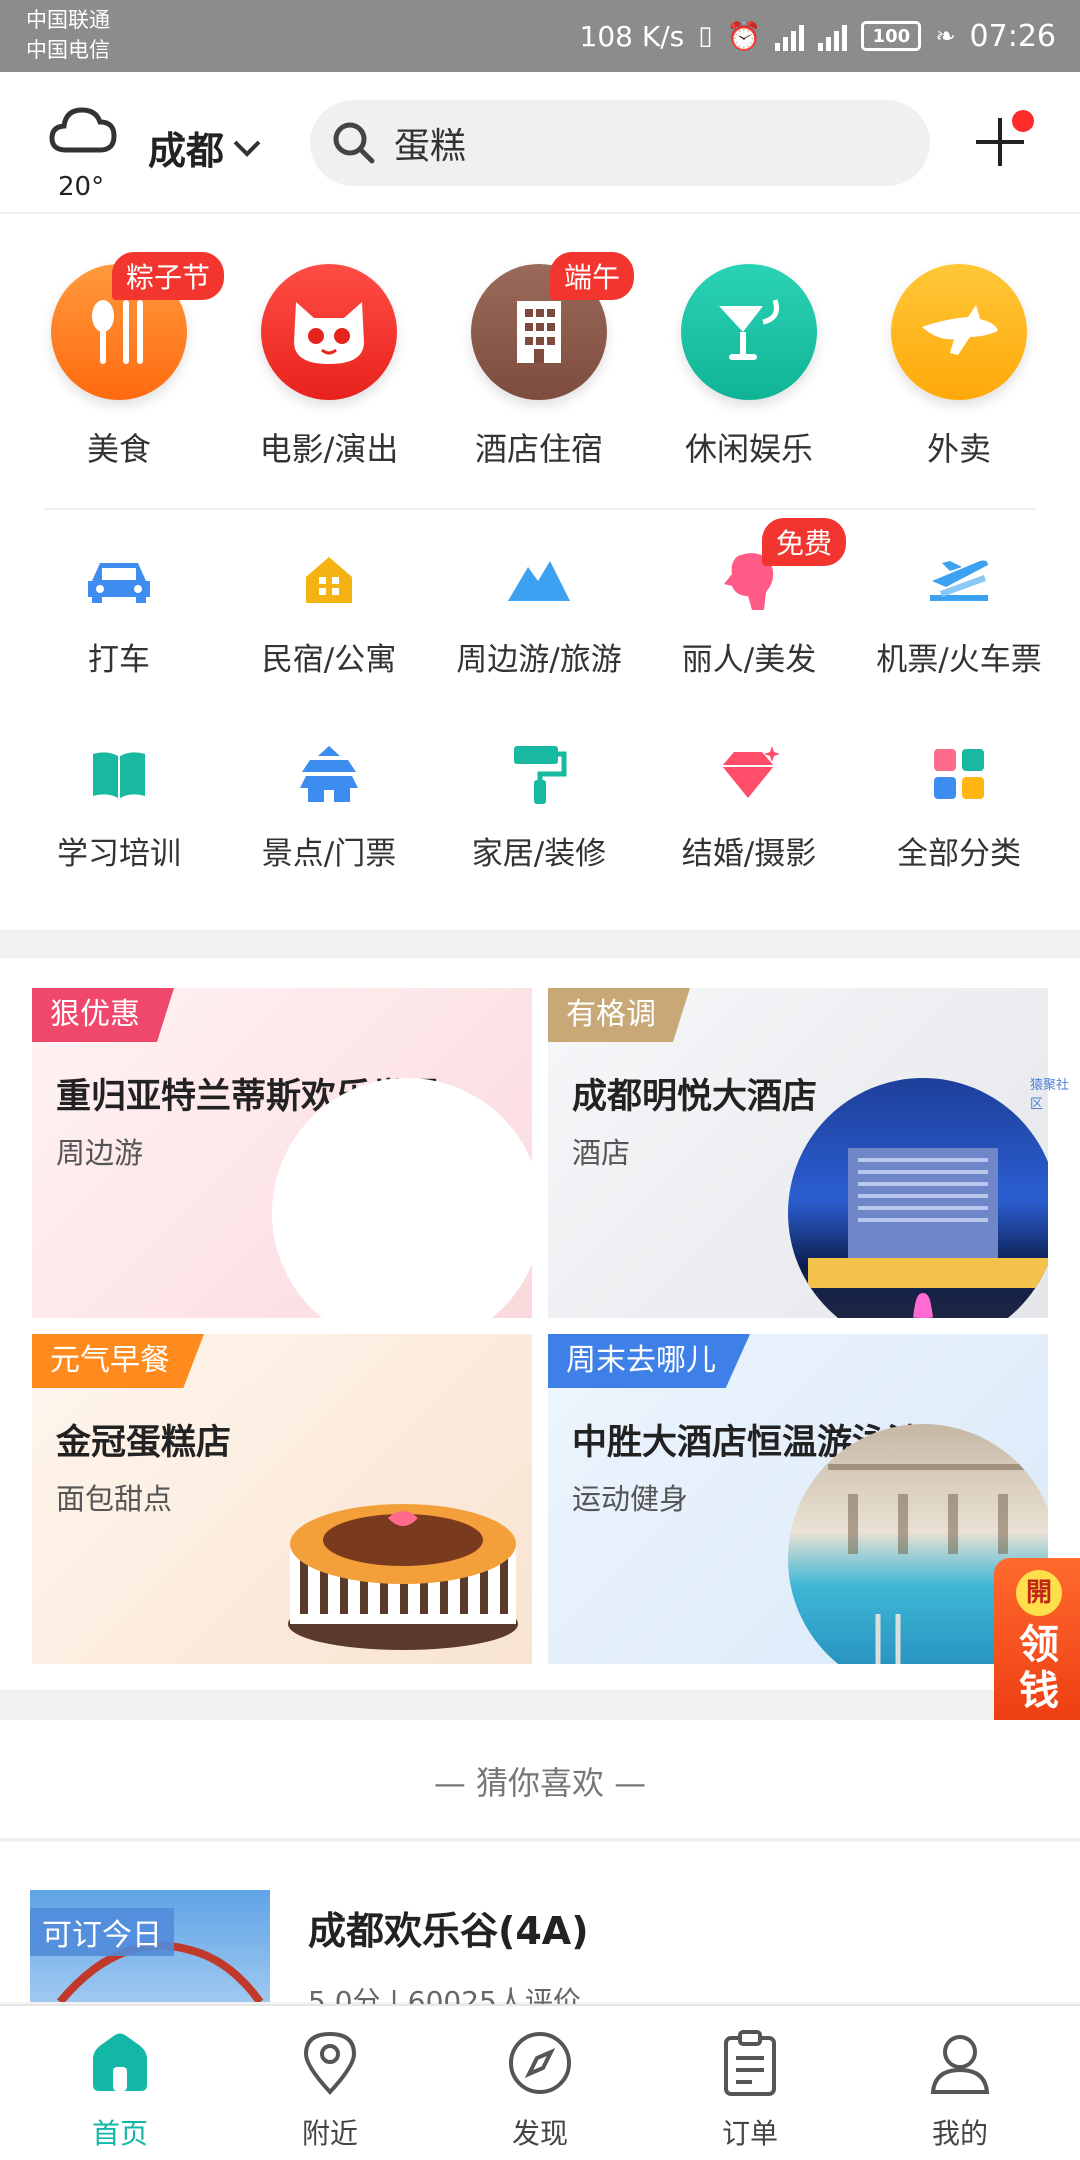  What do you see at coordinates (619, 1015) in the screenshot?
I see `promo-tag: 有格调` at bounding box center [619, 1015].